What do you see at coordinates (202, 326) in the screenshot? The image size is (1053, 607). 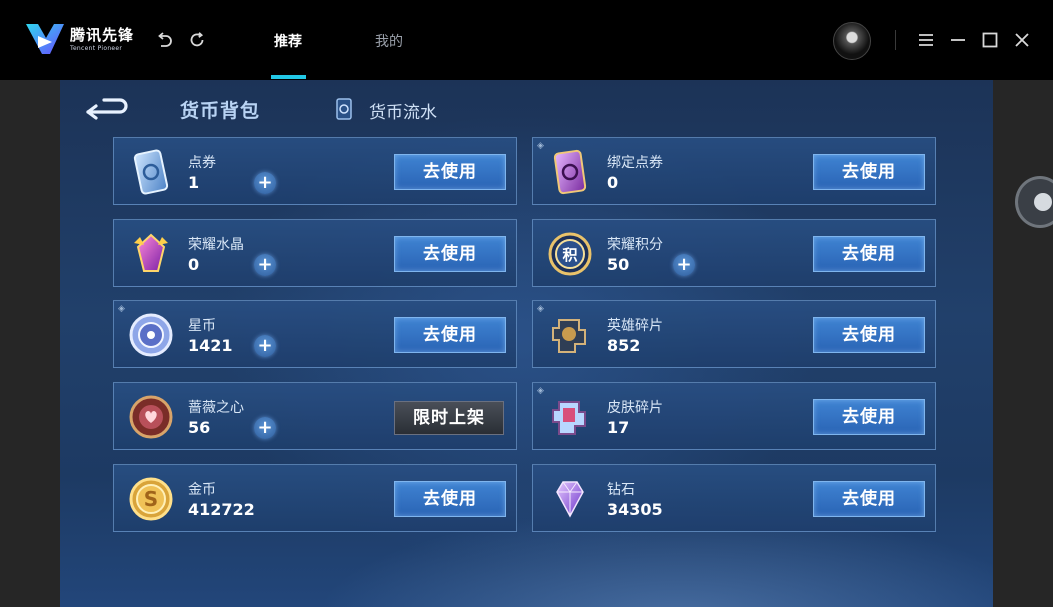 I see `currency-name: 星币` at bounding box center [202, 326].